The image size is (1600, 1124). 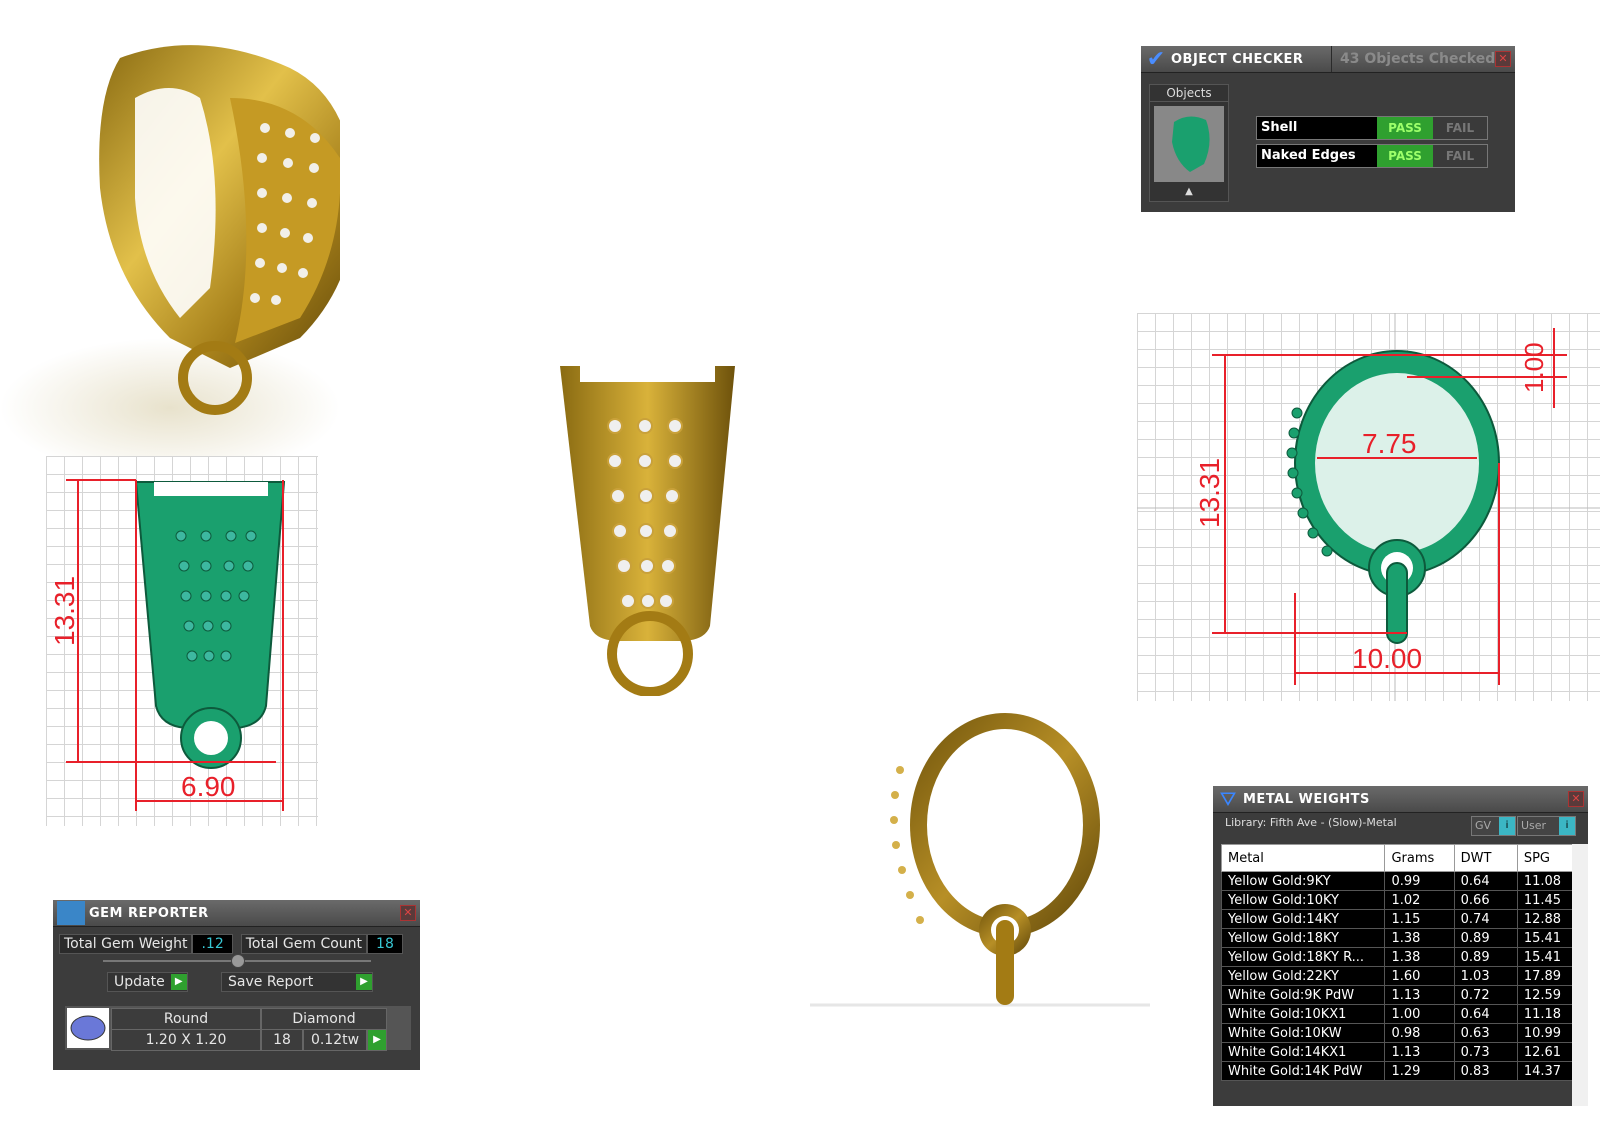 I want to click on table-cell: White Gold:10KX1, so click(x=1303, y=1014).